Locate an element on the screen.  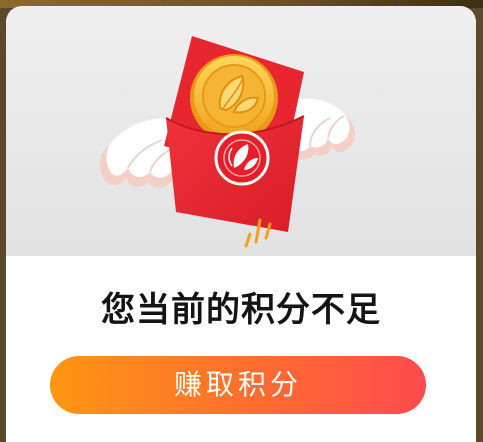
insufficient-points-message: 您当前的积分不足 is located at coordinates (241, 310).